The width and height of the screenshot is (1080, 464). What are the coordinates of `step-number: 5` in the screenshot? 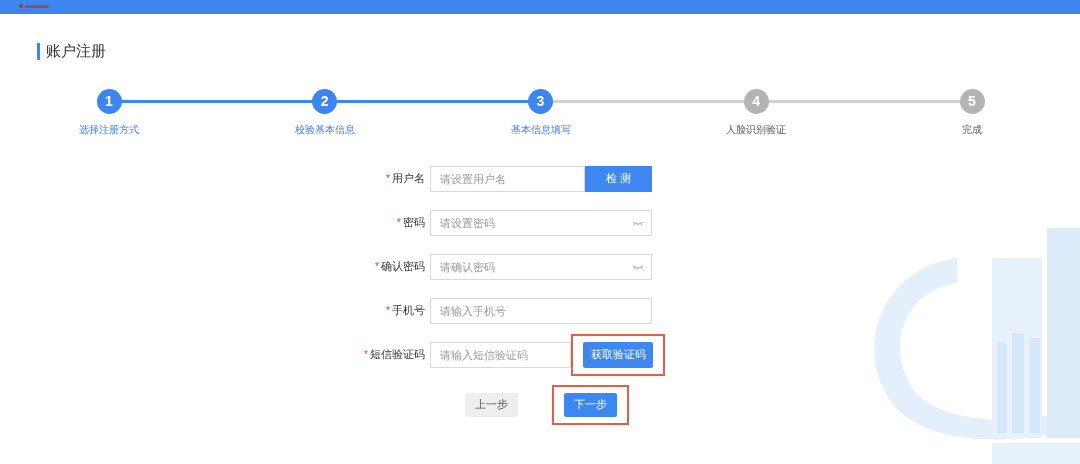 It's located at (972, 101).